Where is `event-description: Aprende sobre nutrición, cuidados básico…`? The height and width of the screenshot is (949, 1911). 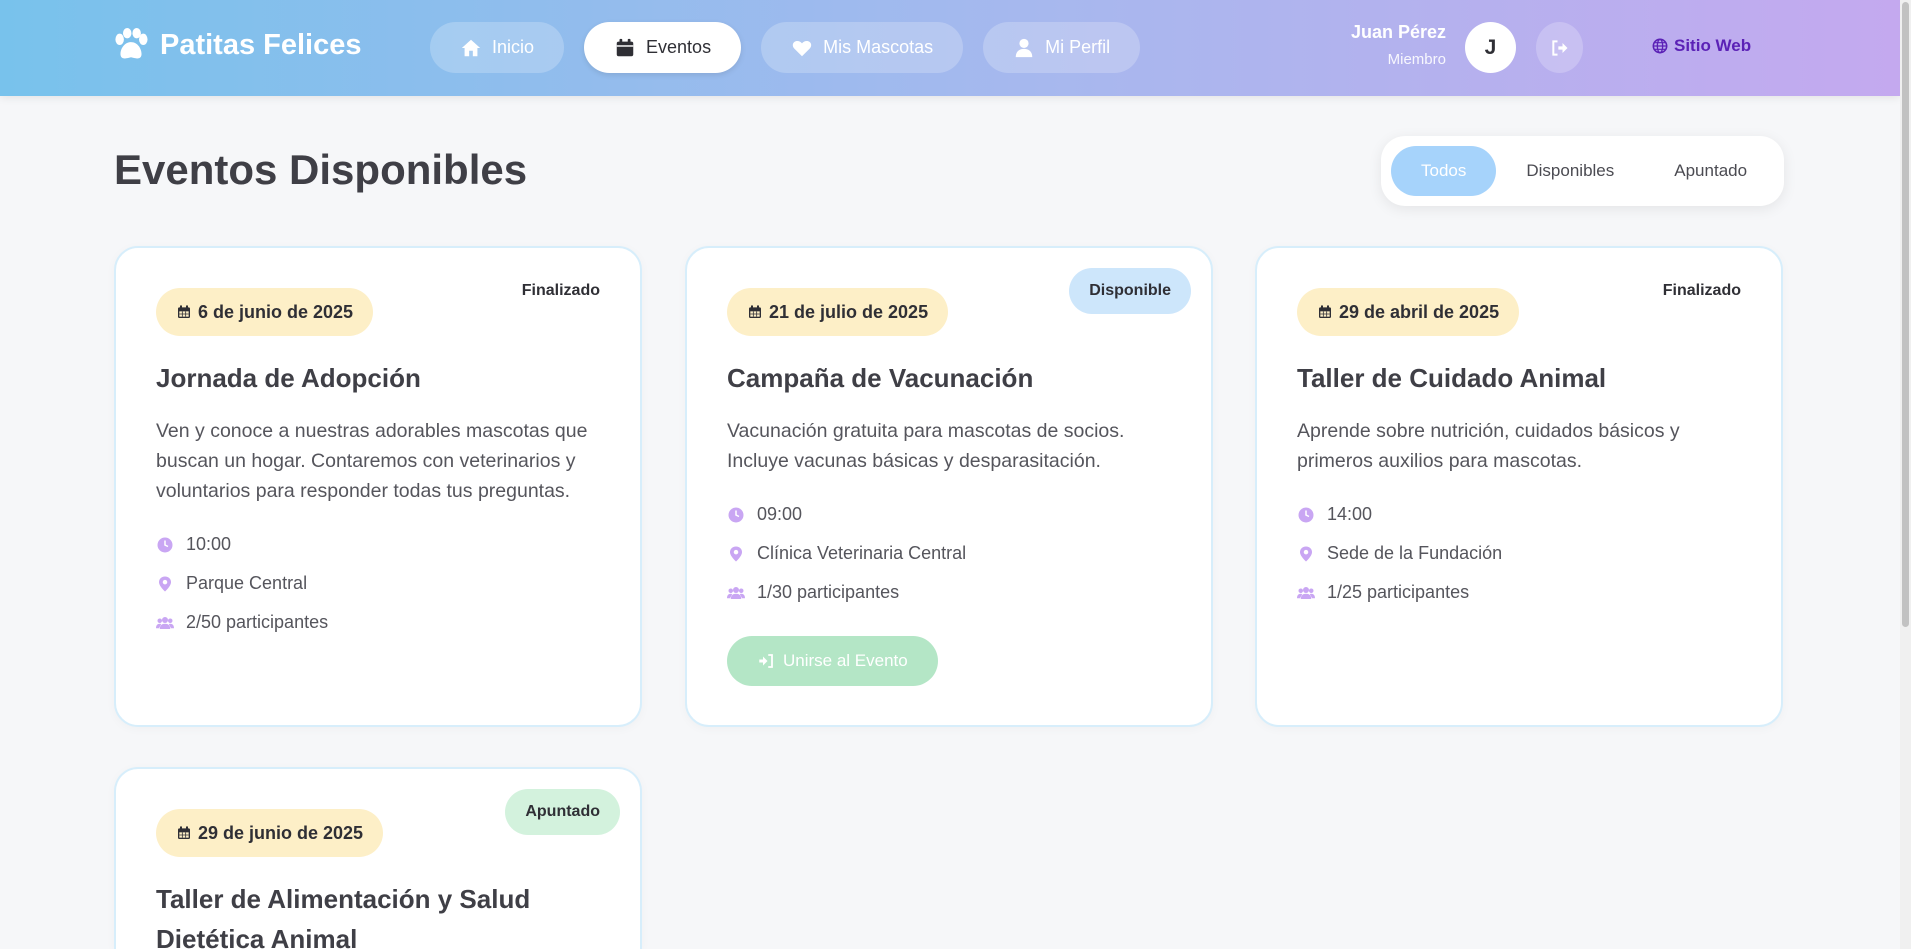
event-description: Aprende sobre nutrición, cuidados básico… is located at coordinates (1488, 446).